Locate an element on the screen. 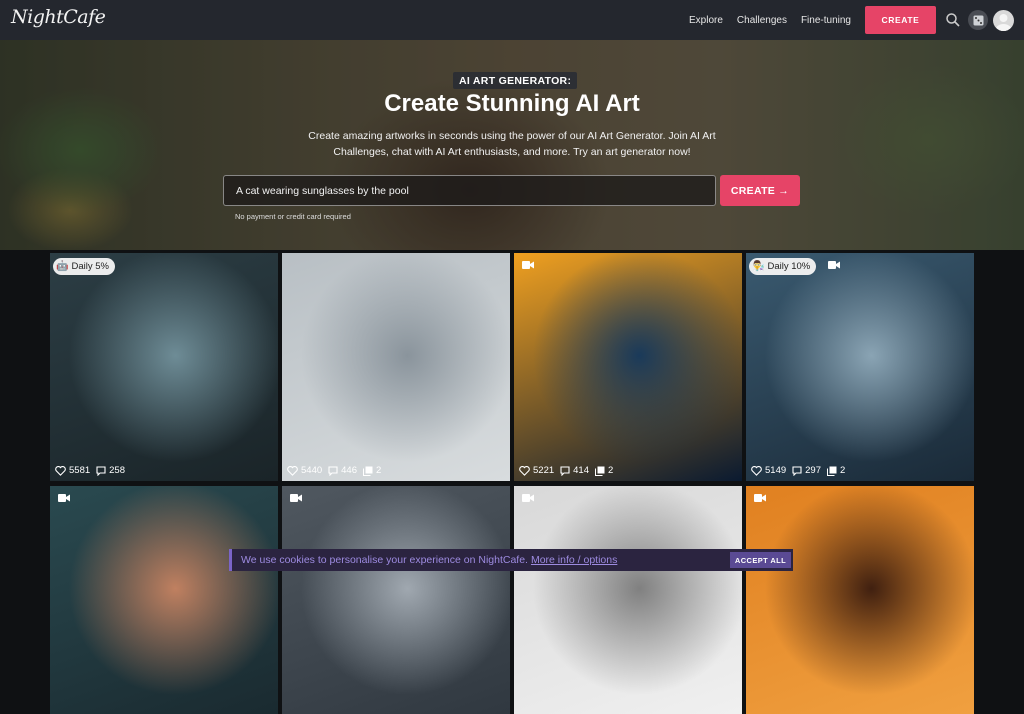  likes-count: 5221 is located at coordinates (544, 470).